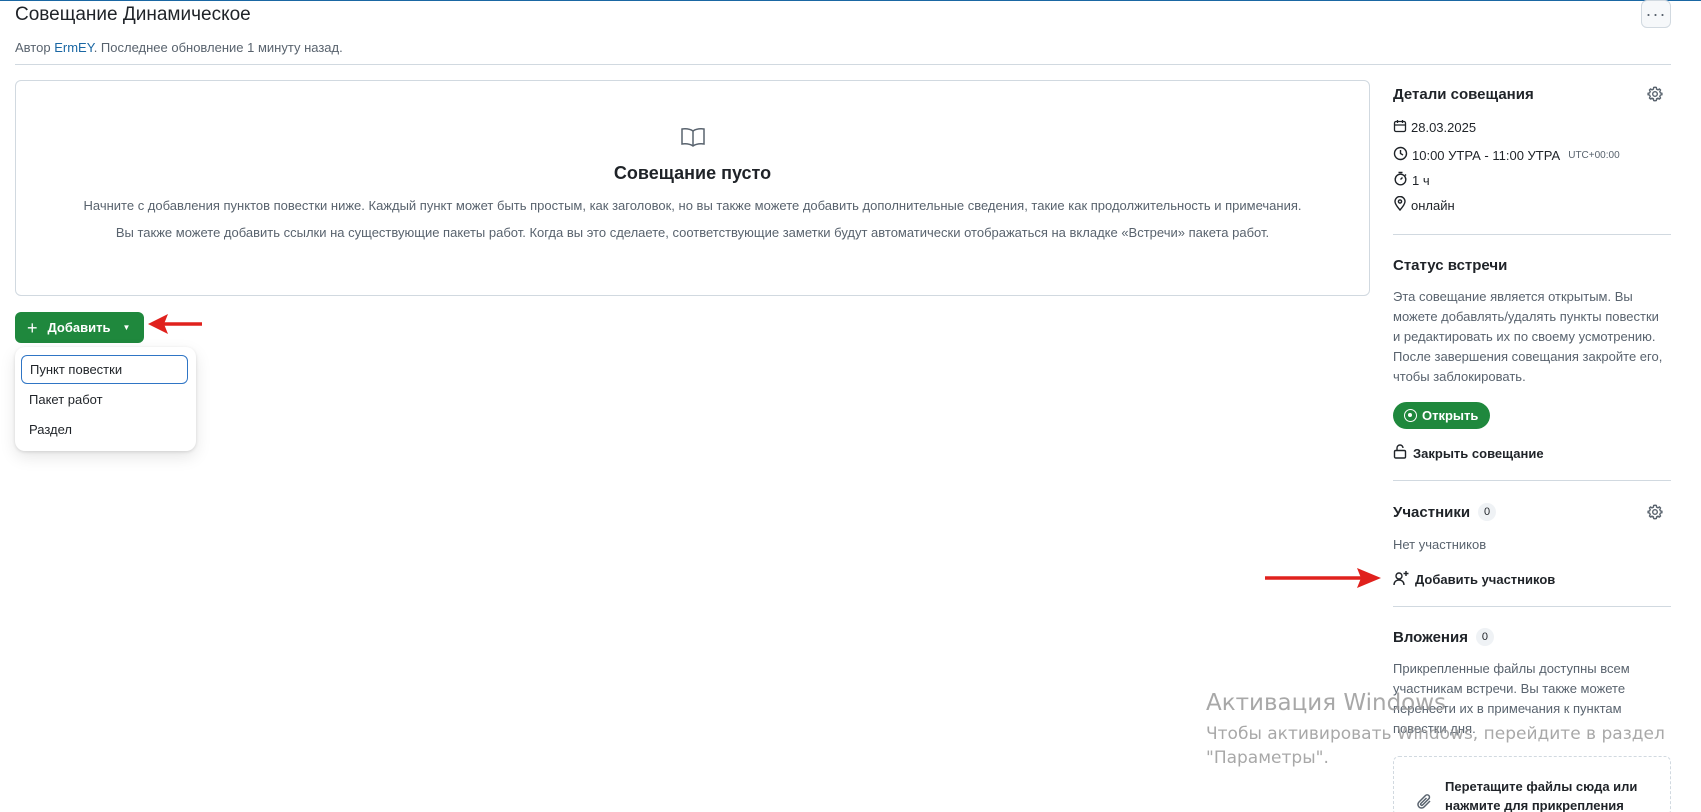 The image size is (1701, 812). What do you see at coordinates (1486, 155) in the screenshot?
I see `meeting-time-text: 10:00 УТРА - 11:00 УТРА` at bounding box center [1486, 155].